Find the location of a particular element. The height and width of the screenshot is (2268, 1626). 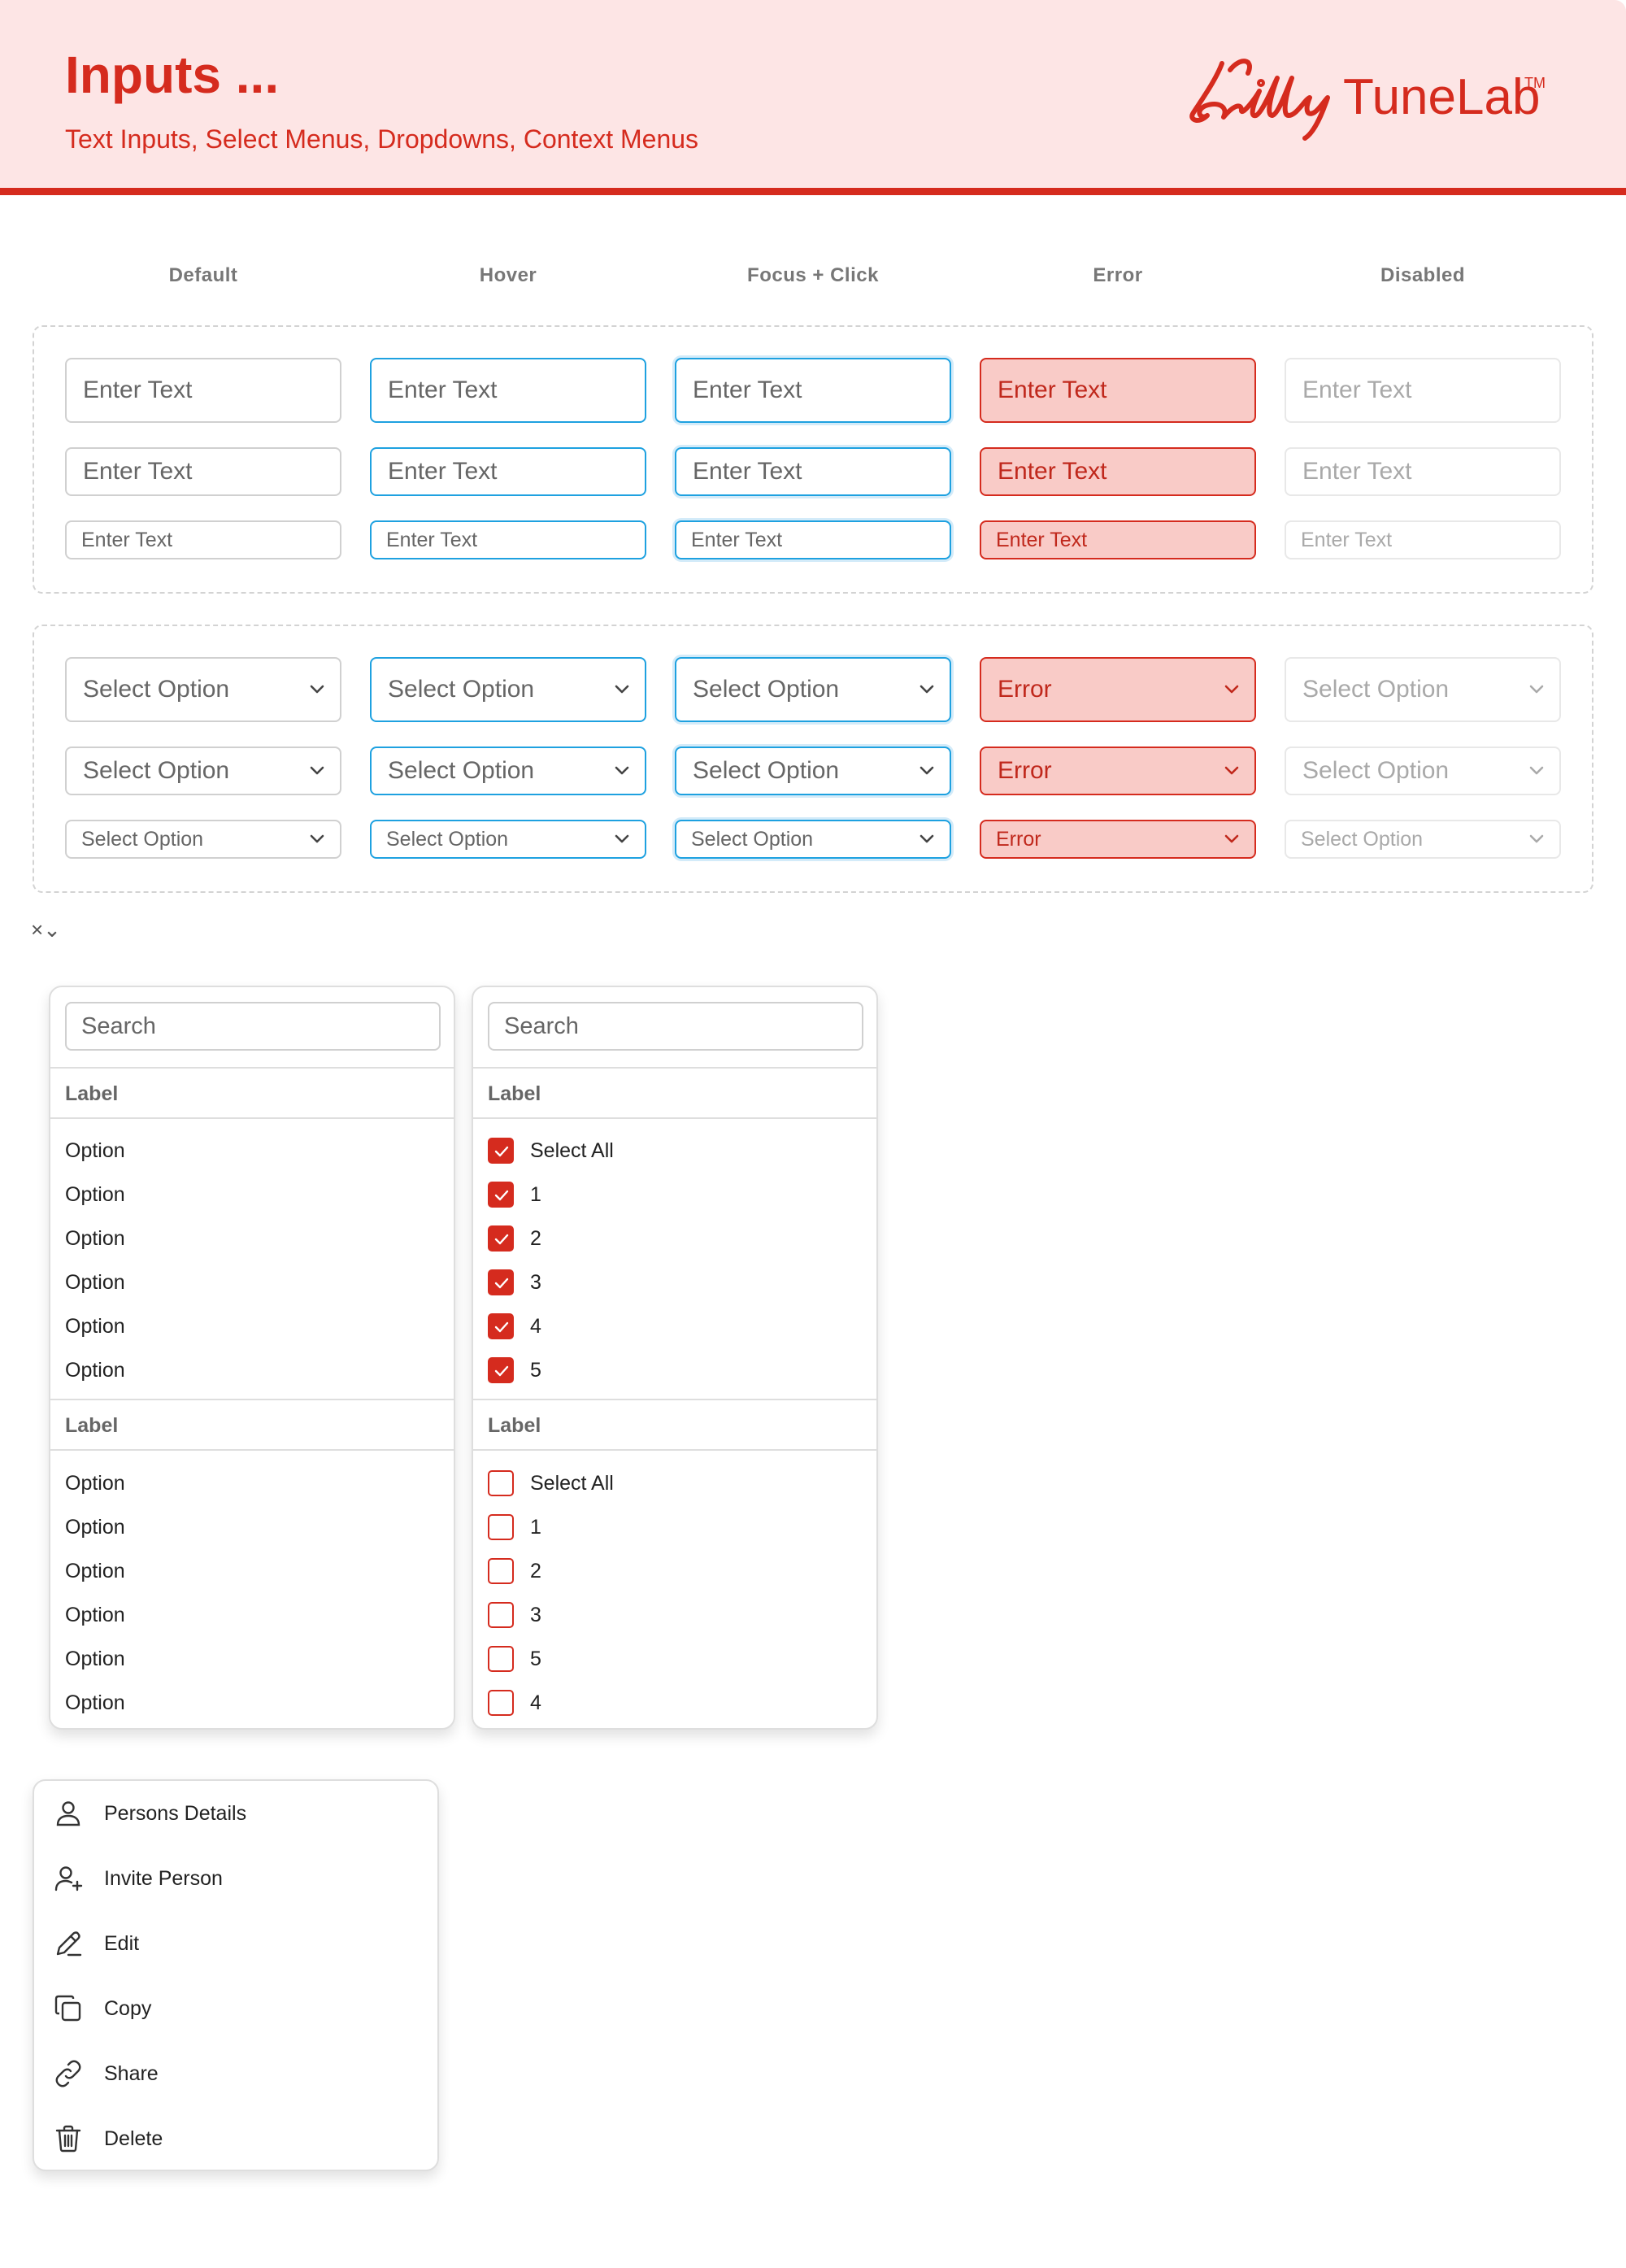

context-item-label: Persons Details is located at coordinates (175, 1814).